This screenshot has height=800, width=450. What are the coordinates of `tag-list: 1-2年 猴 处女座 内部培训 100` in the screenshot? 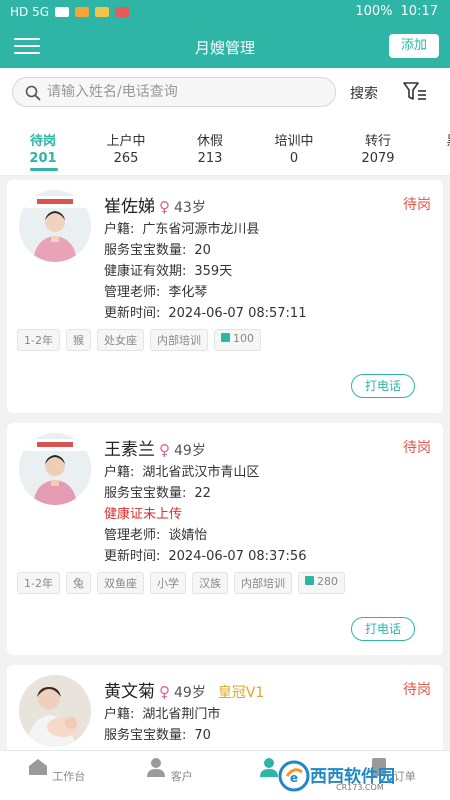 It's located at (139, 340).